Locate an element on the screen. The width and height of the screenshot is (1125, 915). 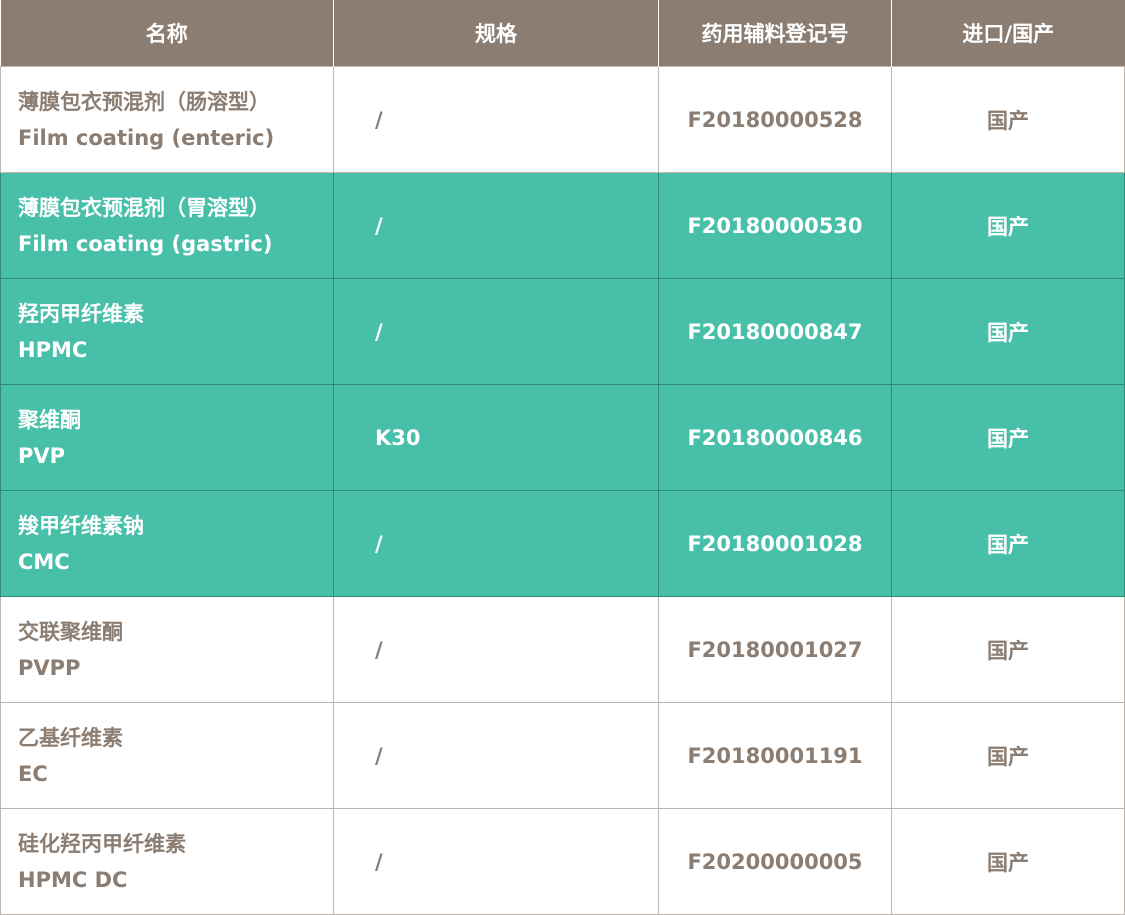
cell-registration-number: F20180000530 is located at coordinates (775, 225).